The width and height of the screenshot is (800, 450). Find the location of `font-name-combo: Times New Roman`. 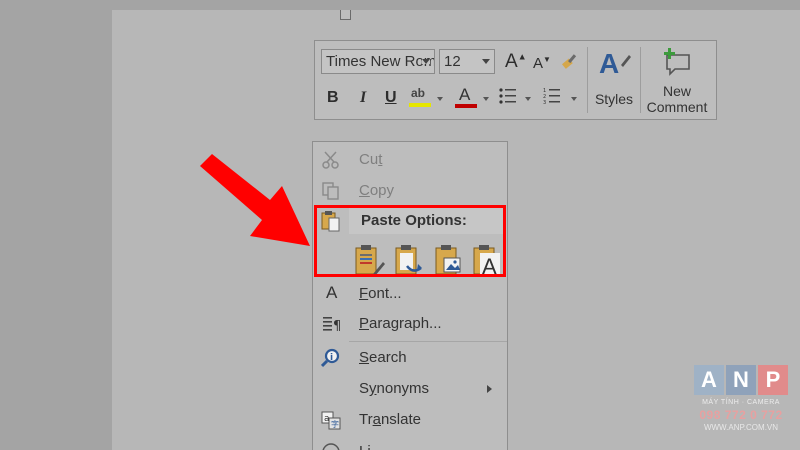

font-name-combo: Times New Roman is located at coordinates (378, 61).